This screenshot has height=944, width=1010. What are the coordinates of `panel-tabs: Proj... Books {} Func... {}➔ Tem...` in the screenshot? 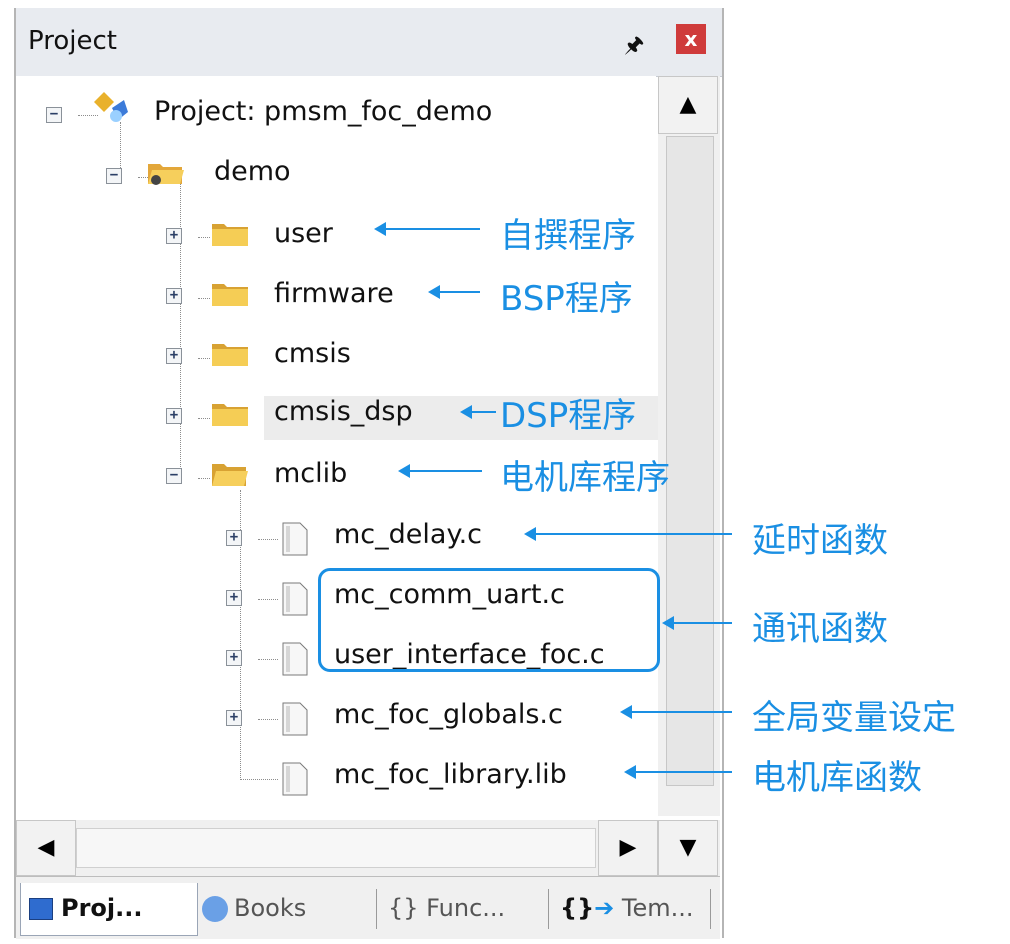 It's located at (368, 907).